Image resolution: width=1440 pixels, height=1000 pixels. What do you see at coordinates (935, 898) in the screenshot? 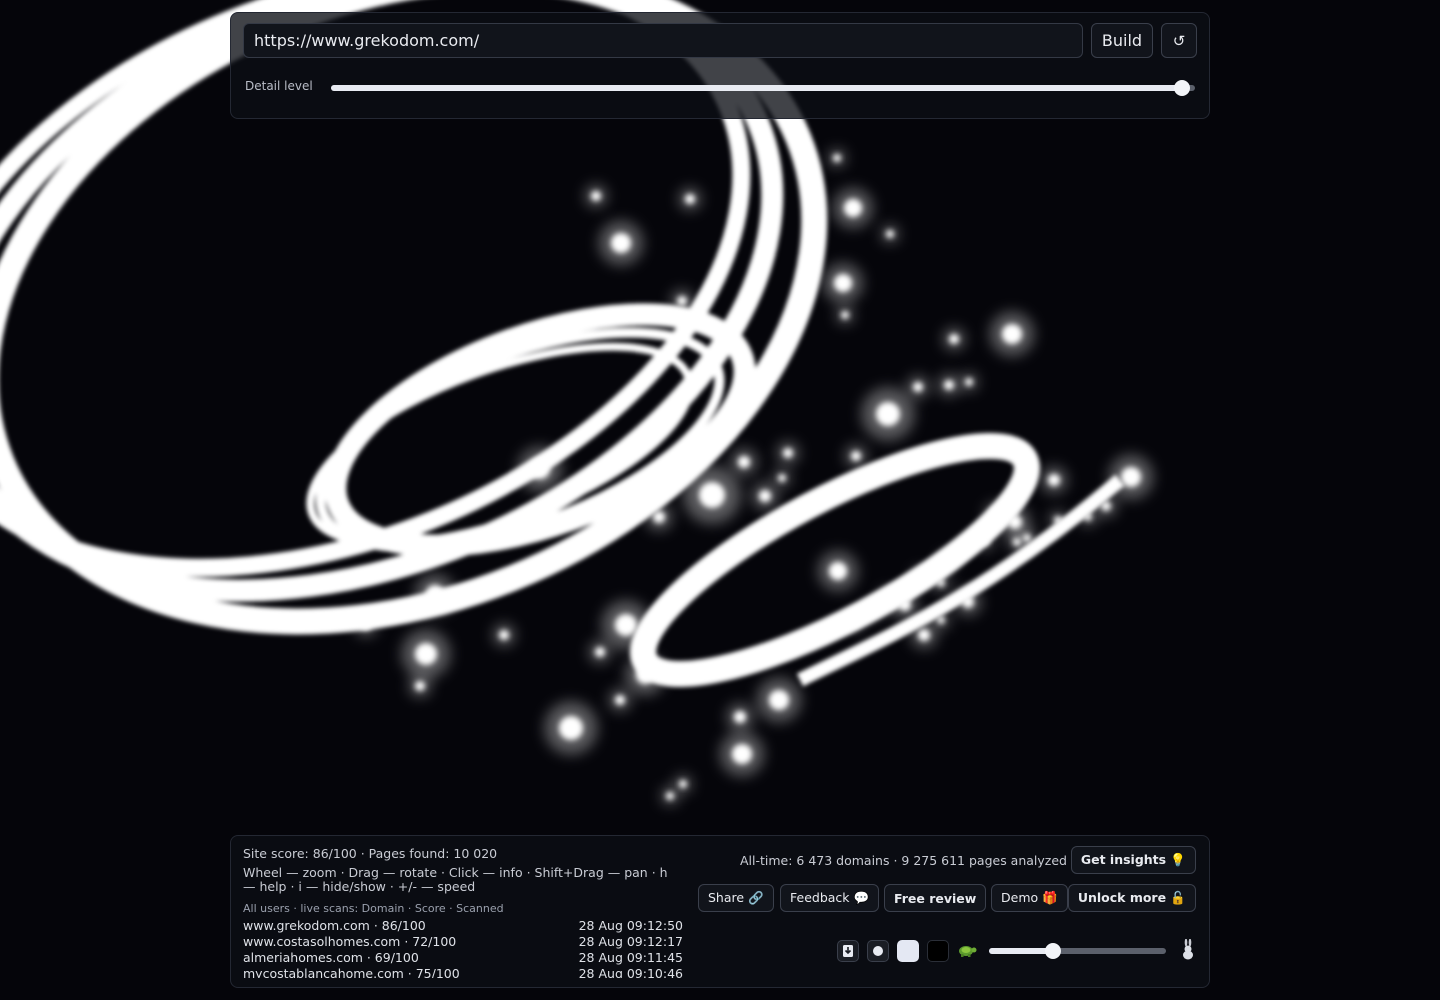
I see `free-review-button: Free review` at bounding box center [935, 898].